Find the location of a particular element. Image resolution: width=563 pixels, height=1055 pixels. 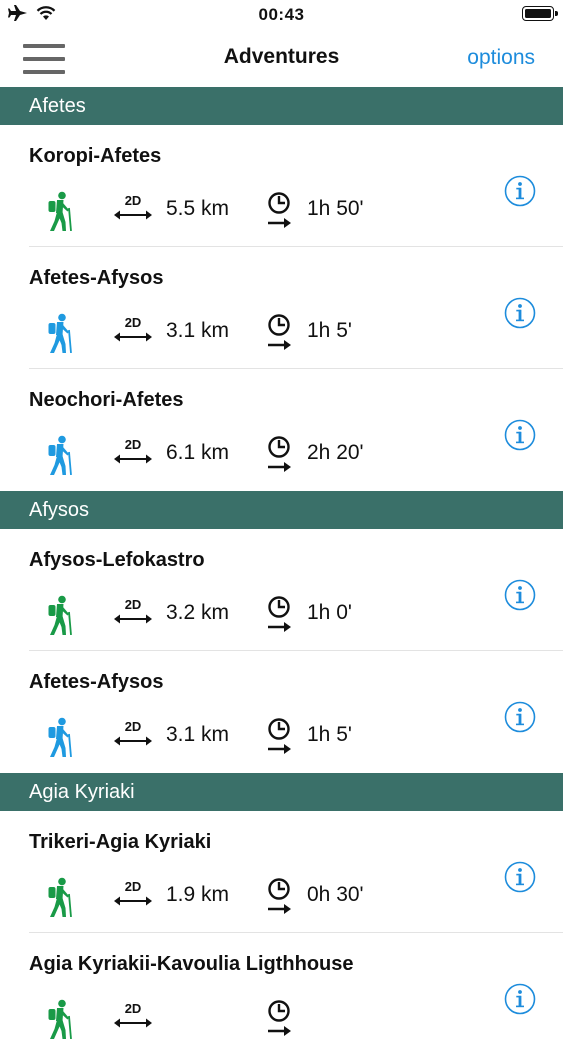

adventure-name: Agia Kyriakii-Kavoulia Ligthhouse is located at coordinates (191, 964).